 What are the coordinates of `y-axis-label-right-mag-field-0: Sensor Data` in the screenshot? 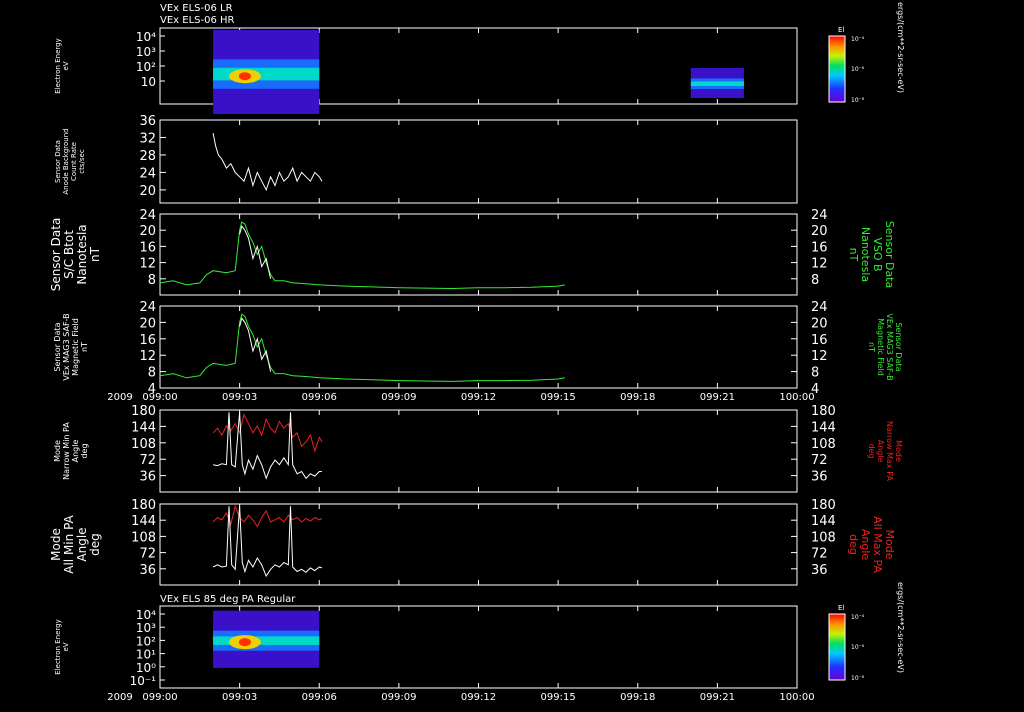 It's located at (898, 346).